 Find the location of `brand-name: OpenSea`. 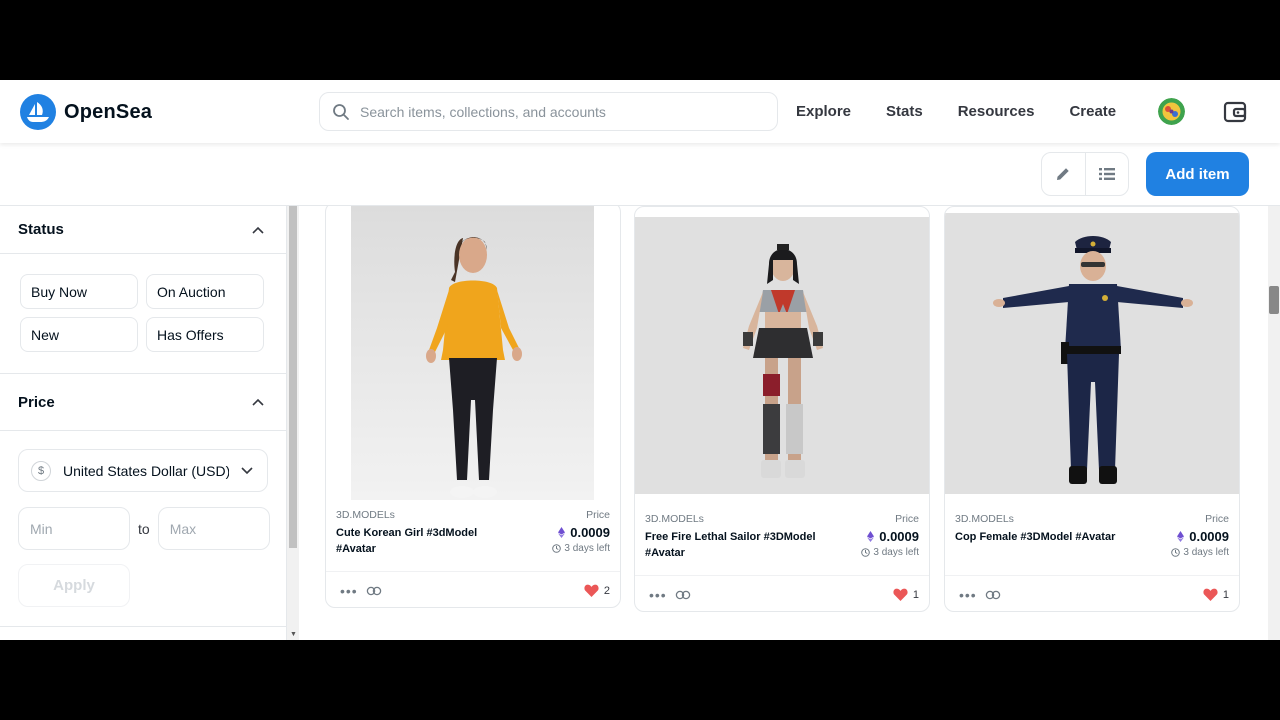

brand-name: OpenSea is located at coordinates (108, 111).